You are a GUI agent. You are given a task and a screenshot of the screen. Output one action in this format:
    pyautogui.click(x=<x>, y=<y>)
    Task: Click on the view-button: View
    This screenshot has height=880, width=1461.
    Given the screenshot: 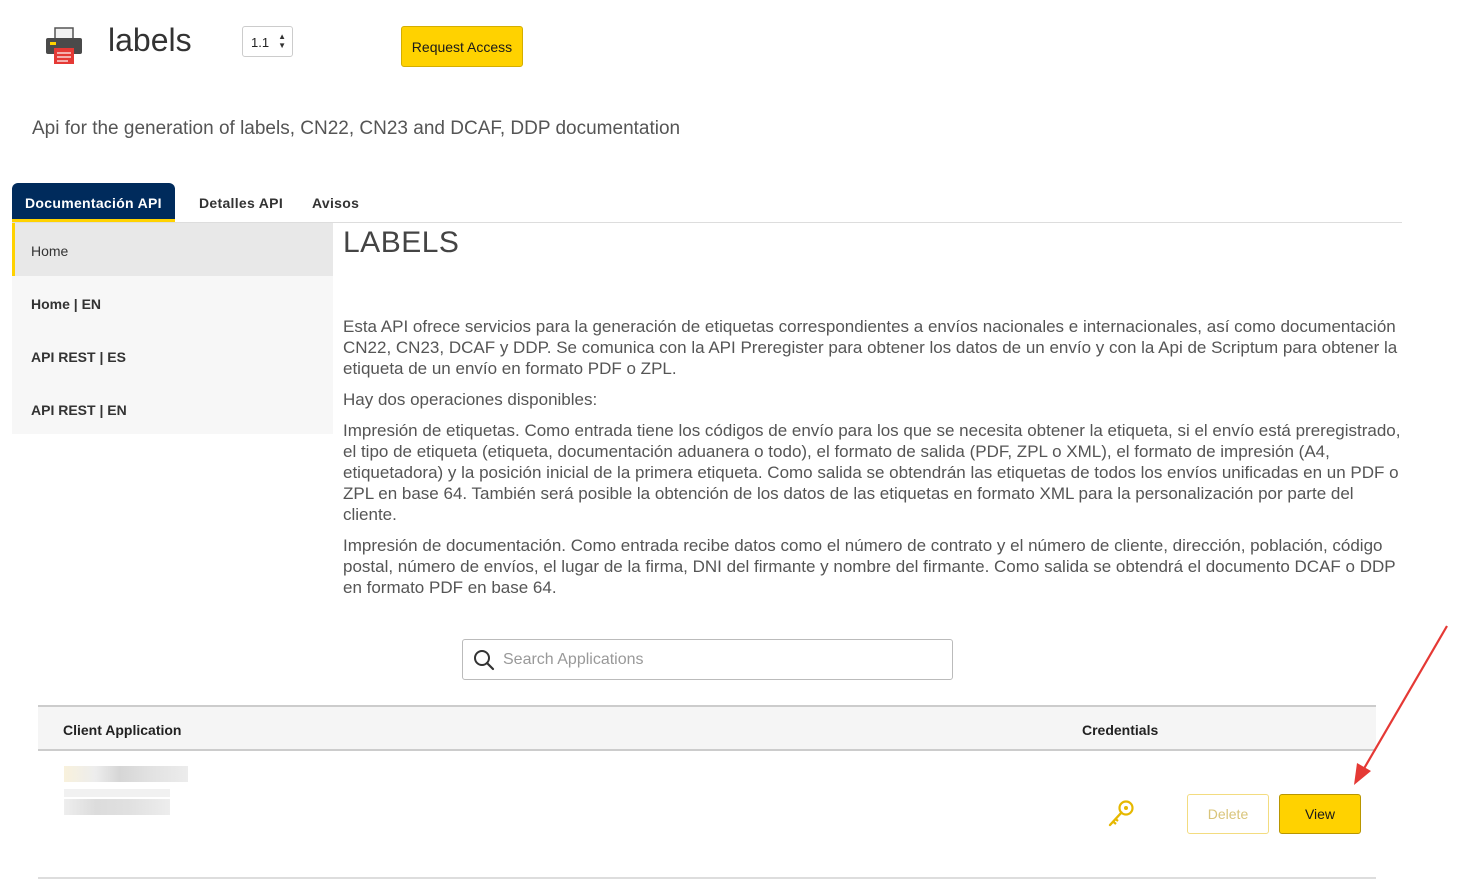 What is the action you would take?
    pyautogui.click(x=1320, y=814)
    